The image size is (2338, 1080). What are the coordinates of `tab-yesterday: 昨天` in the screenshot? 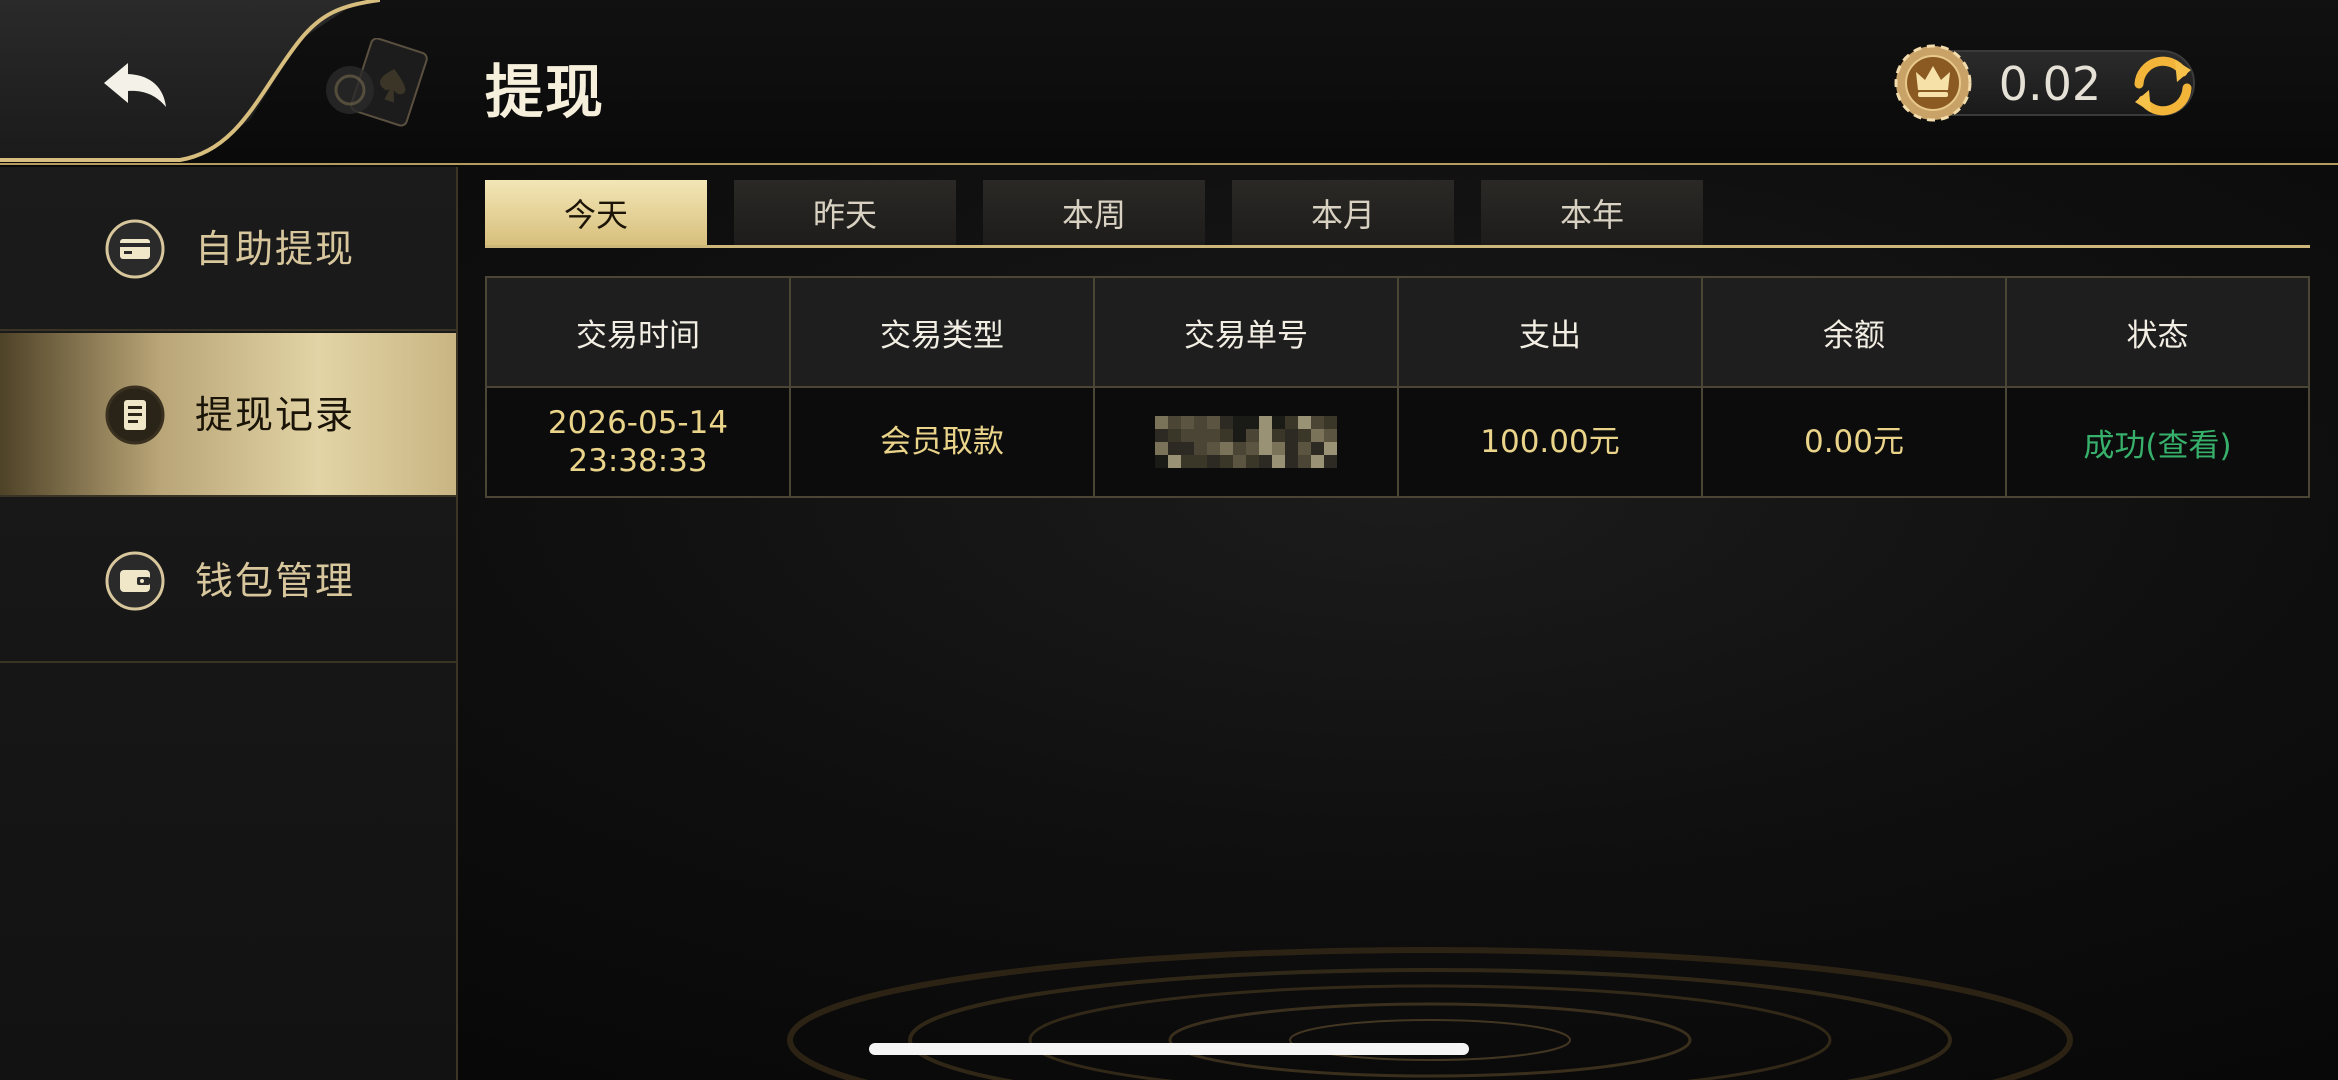 It's located at (845, 213).